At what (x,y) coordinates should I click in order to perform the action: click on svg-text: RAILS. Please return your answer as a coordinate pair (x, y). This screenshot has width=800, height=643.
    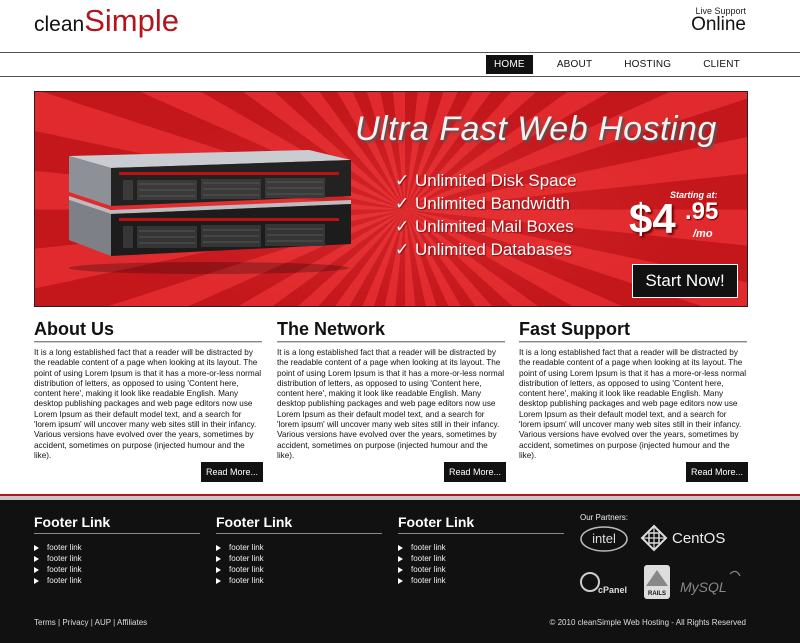
    Looking at the image, I should click on (657, 594).